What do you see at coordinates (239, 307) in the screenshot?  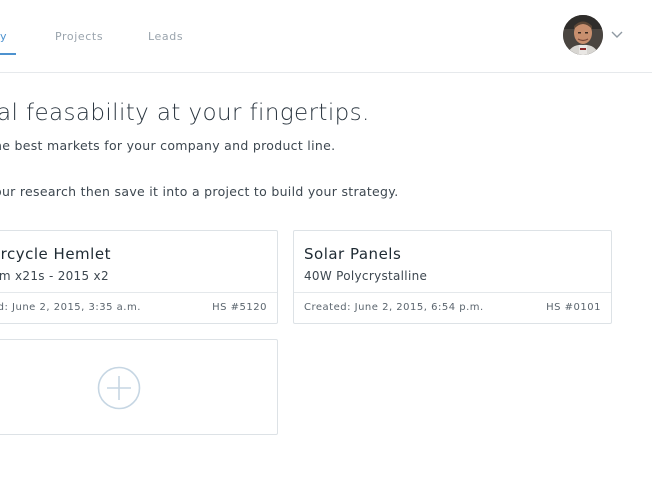 I see `project-code: HS #5120` at bounding box center [239, 307].